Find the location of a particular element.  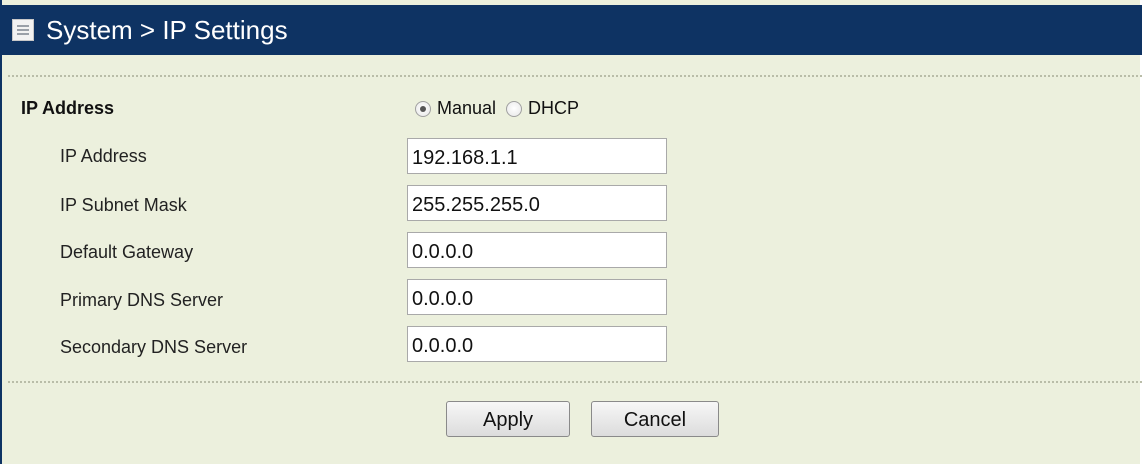

secondary-dns-label: Secondary DNS Server is located at coordinates (154, 347).